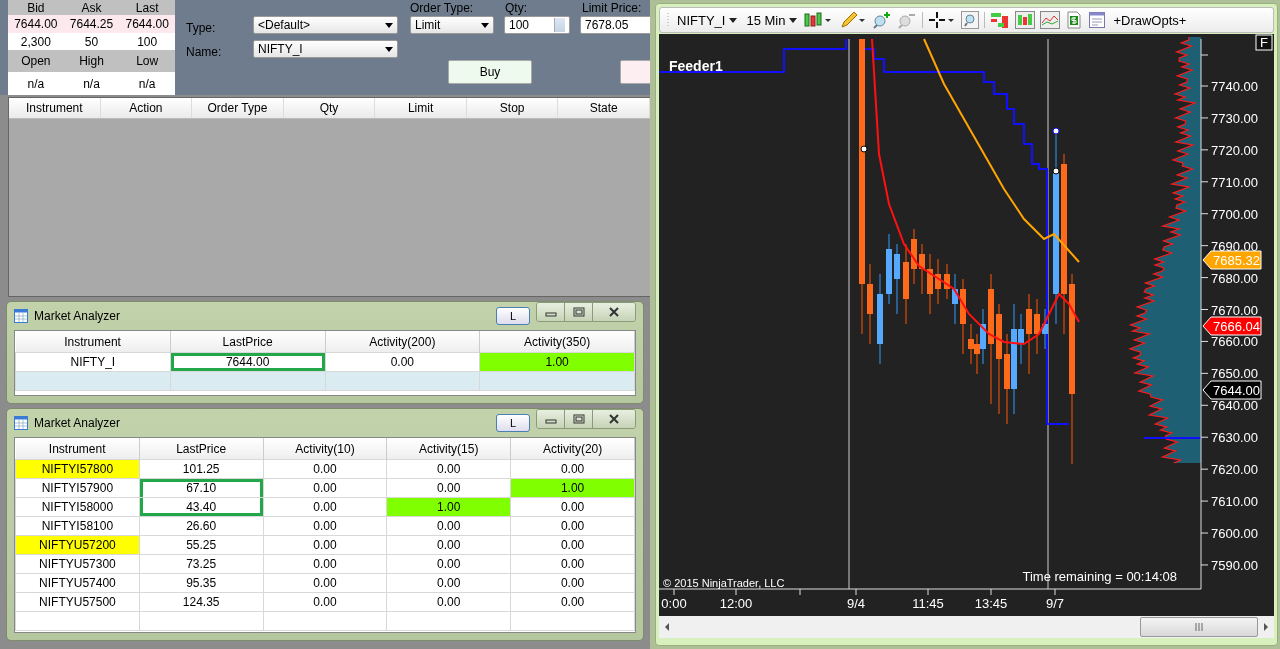 Image resolution: width=1280 pixels, height=649 pixels. What do you see at coordinates (35, 41) in the screenshot?
I see `quote-value: 2,300` at bounding box center [35, 41].